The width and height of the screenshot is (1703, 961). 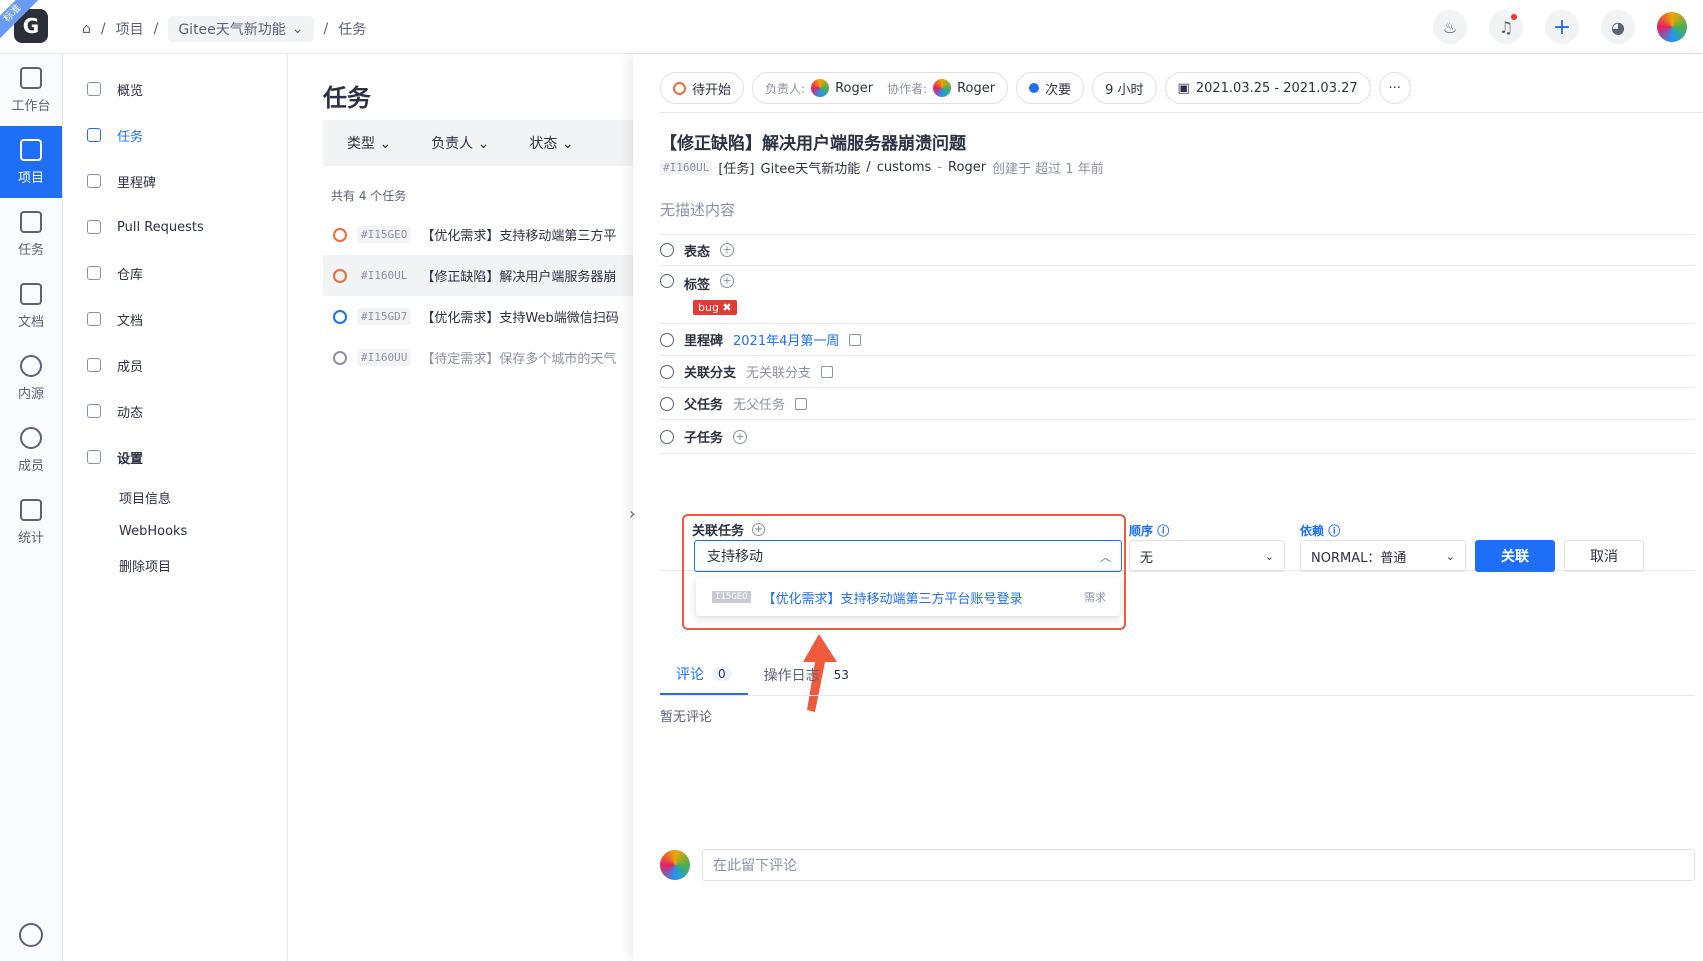 I want to click on main-sidebar: 工作台 项目 任务 文档 内源 成员 统计, so click(x=31, y=507).